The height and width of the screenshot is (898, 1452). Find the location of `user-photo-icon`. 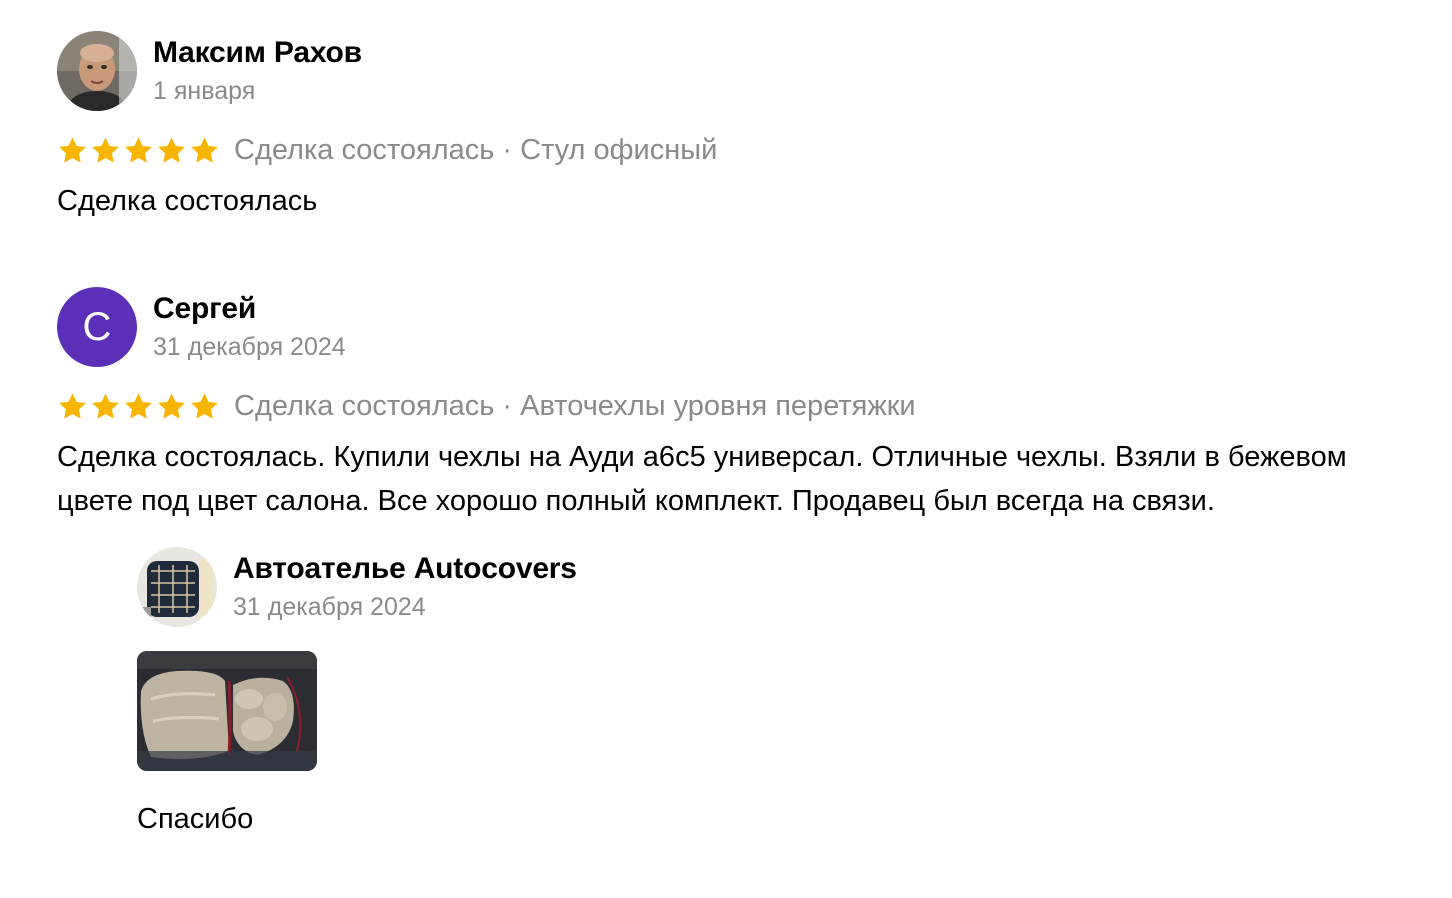

user-photo-icon is located at coordinates (97, 71).